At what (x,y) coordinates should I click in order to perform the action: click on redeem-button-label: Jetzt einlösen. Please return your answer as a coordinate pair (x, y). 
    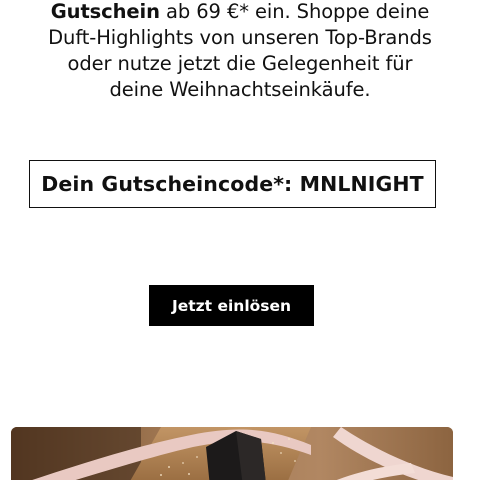
    Looking at the image, I should click on (231, 305).